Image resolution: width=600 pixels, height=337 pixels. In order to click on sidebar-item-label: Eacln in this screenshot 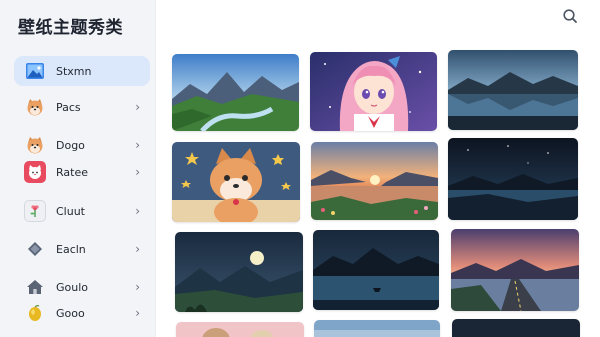, I will do `click(71, 249)`.